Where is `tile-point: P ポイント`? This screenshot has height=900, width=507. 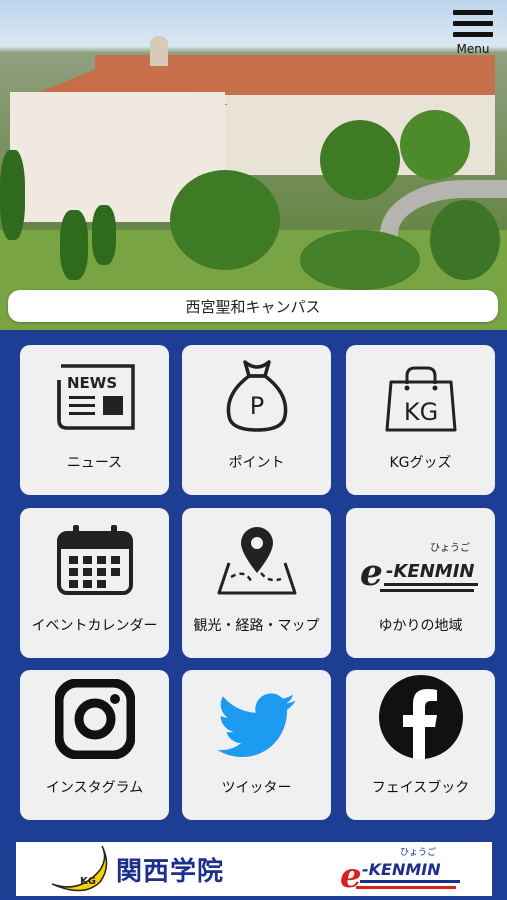
tile-point: P ポイント is located at coordinates (256, 420).